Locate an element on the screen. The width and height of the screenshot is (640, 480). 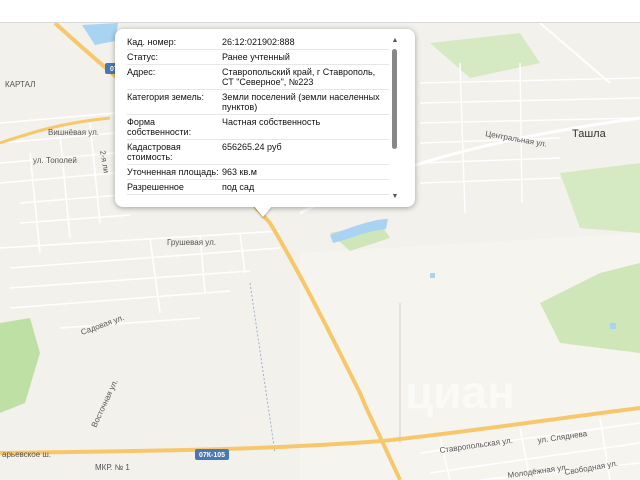
info-label: Статус: is located at coordinates (142, 57).